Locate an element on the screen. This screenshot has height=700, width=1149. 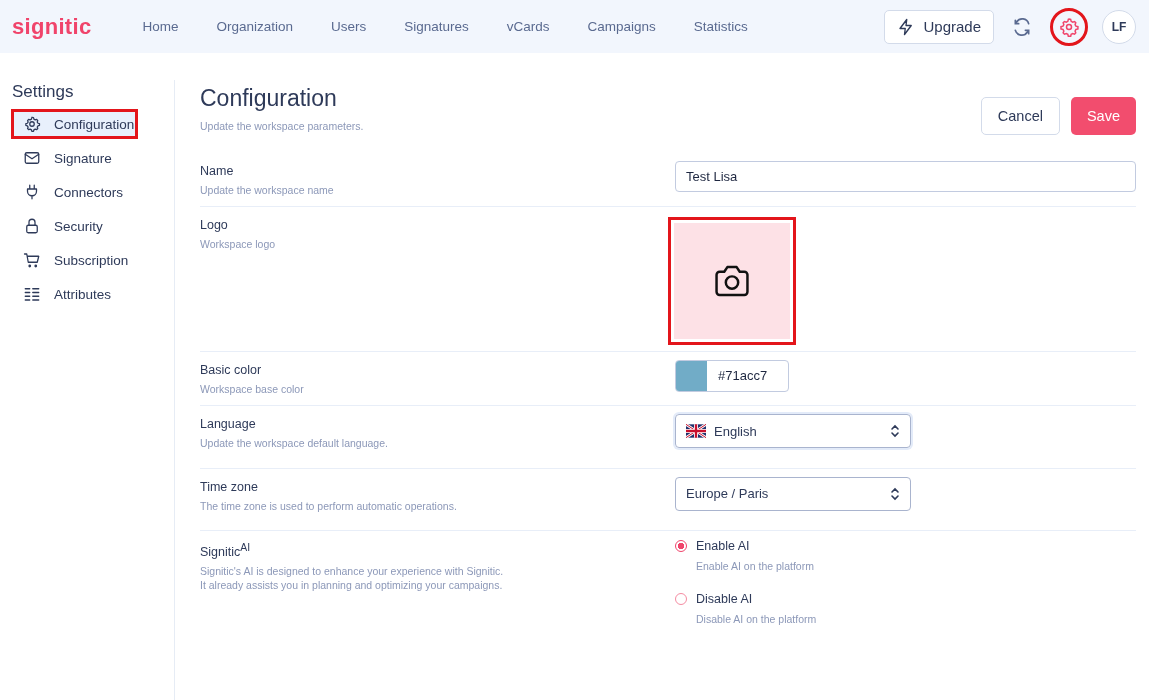
sidebar-item: Subscription is located at coordinates (74, 260).